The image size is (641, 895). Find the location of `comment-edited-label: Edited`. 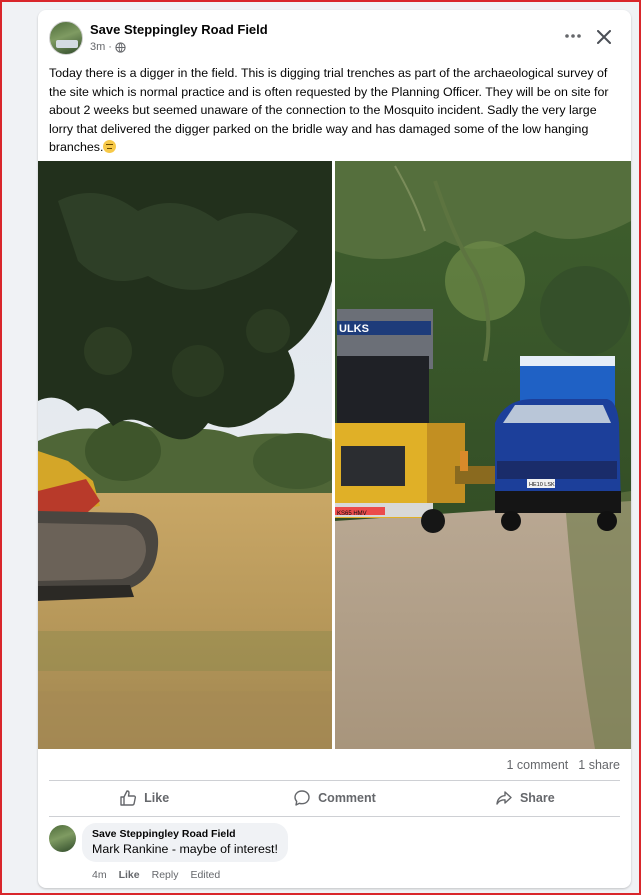

comment-edited-label: Edited is located at coordinates (205, 875).